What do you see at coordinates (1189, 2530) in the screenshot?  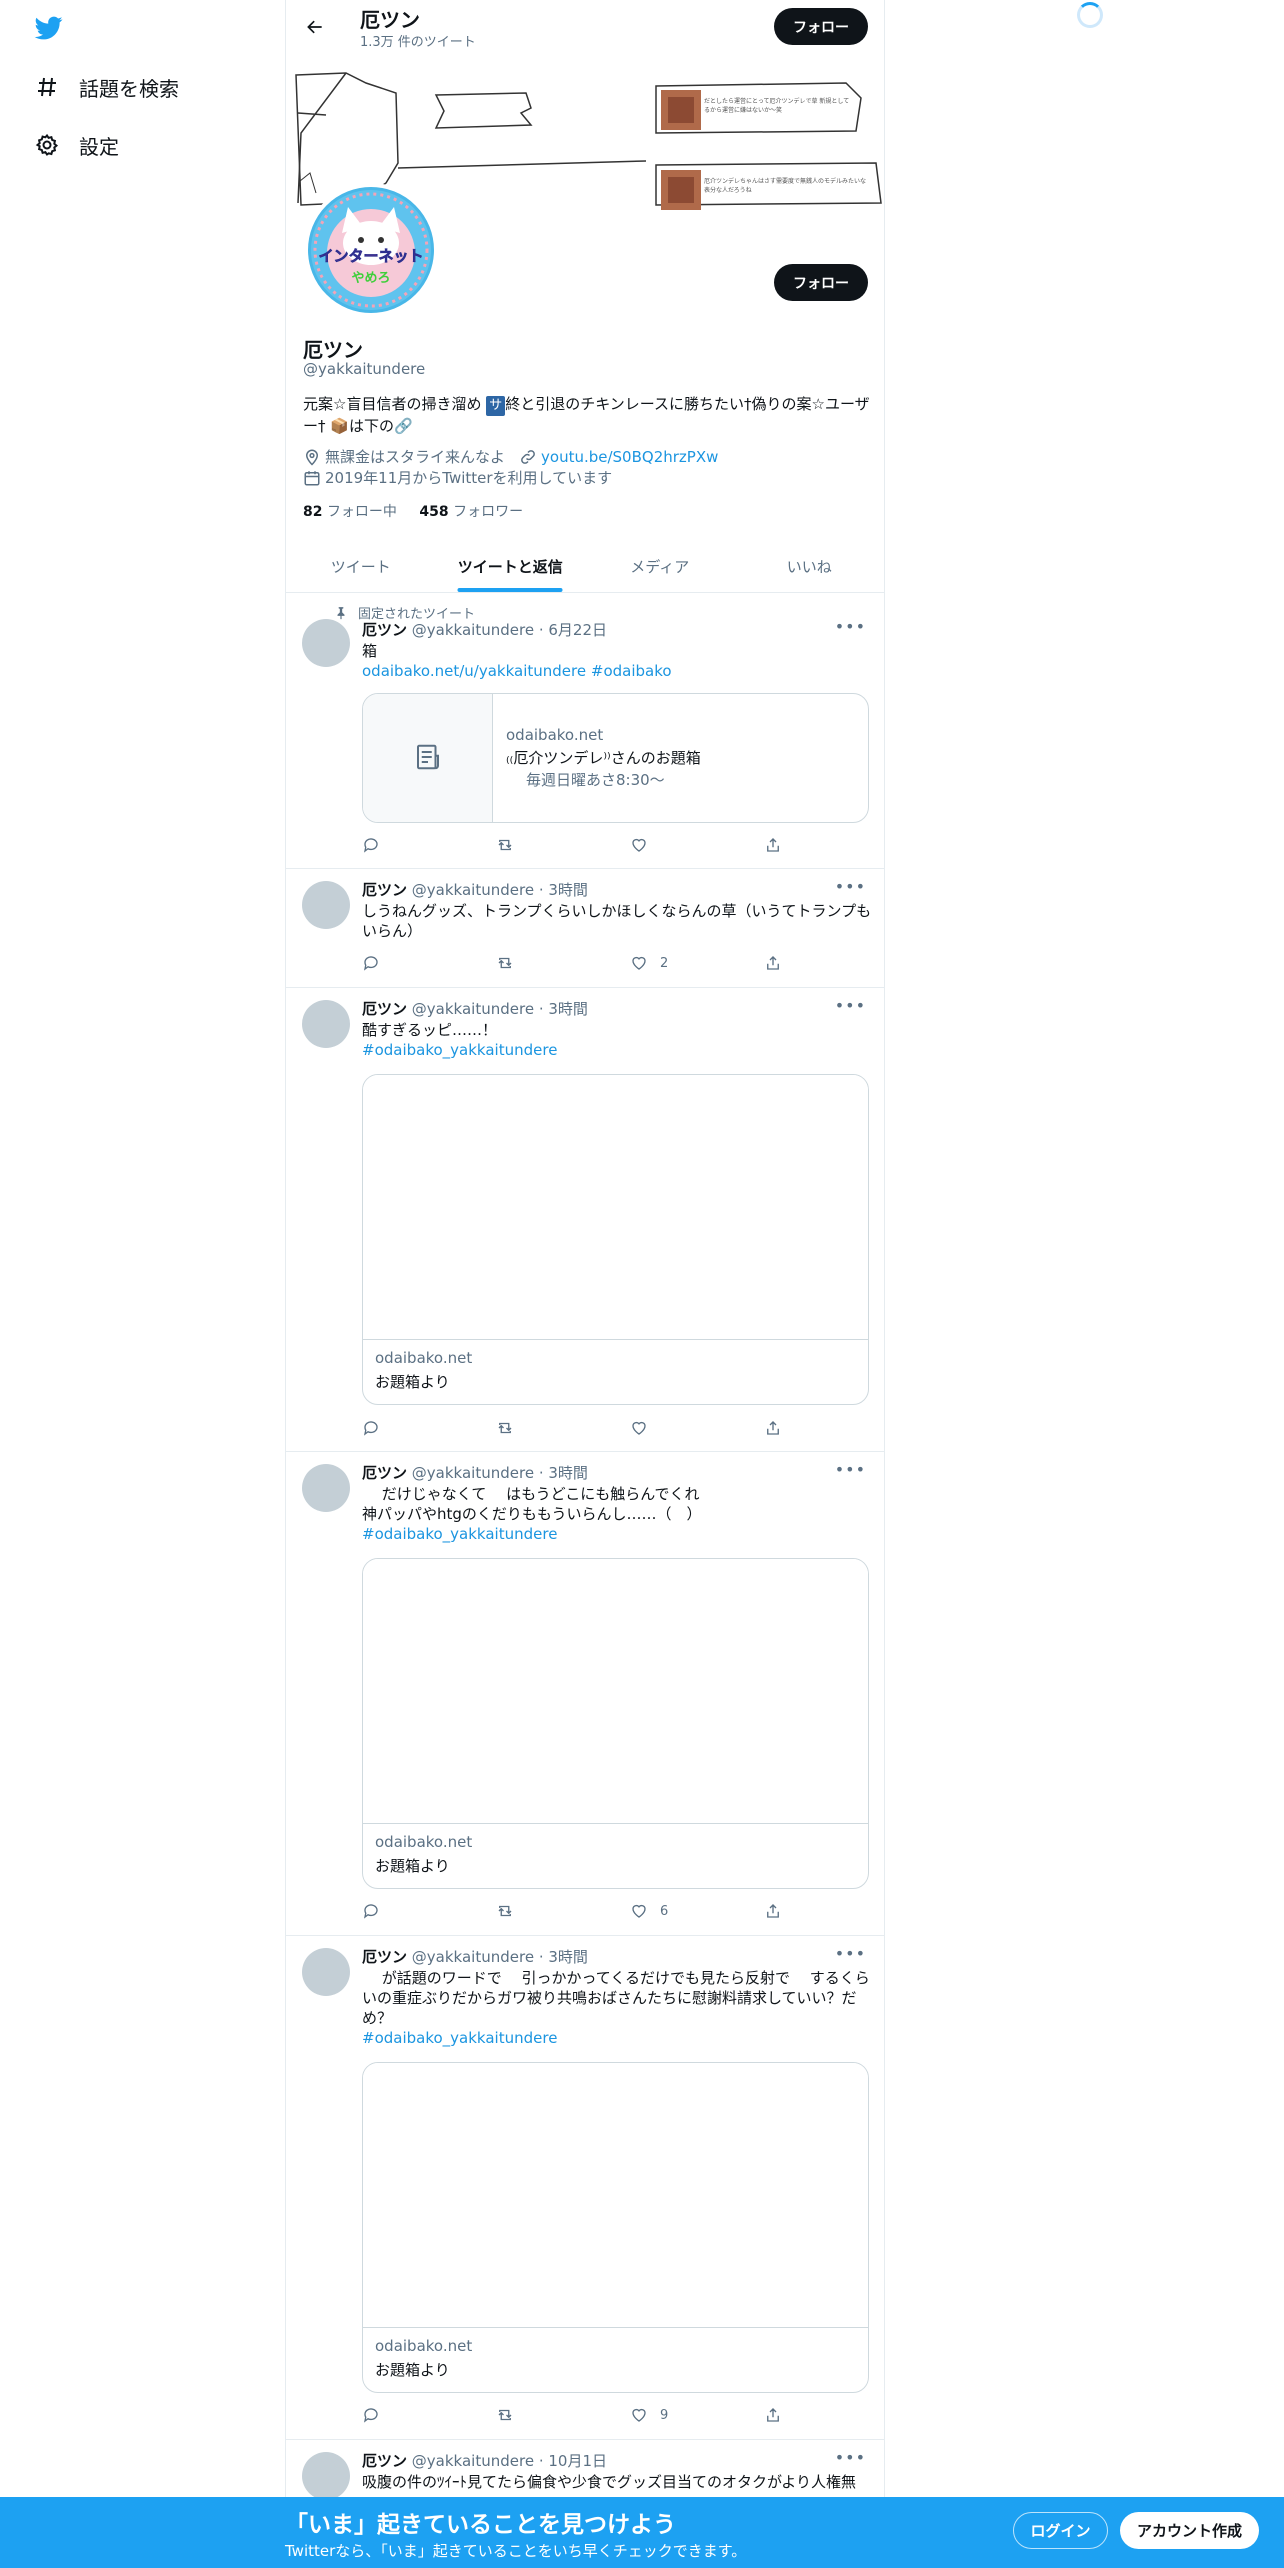 I see `signup-button: アカウント作成` at bounding box center [1189, 2530].